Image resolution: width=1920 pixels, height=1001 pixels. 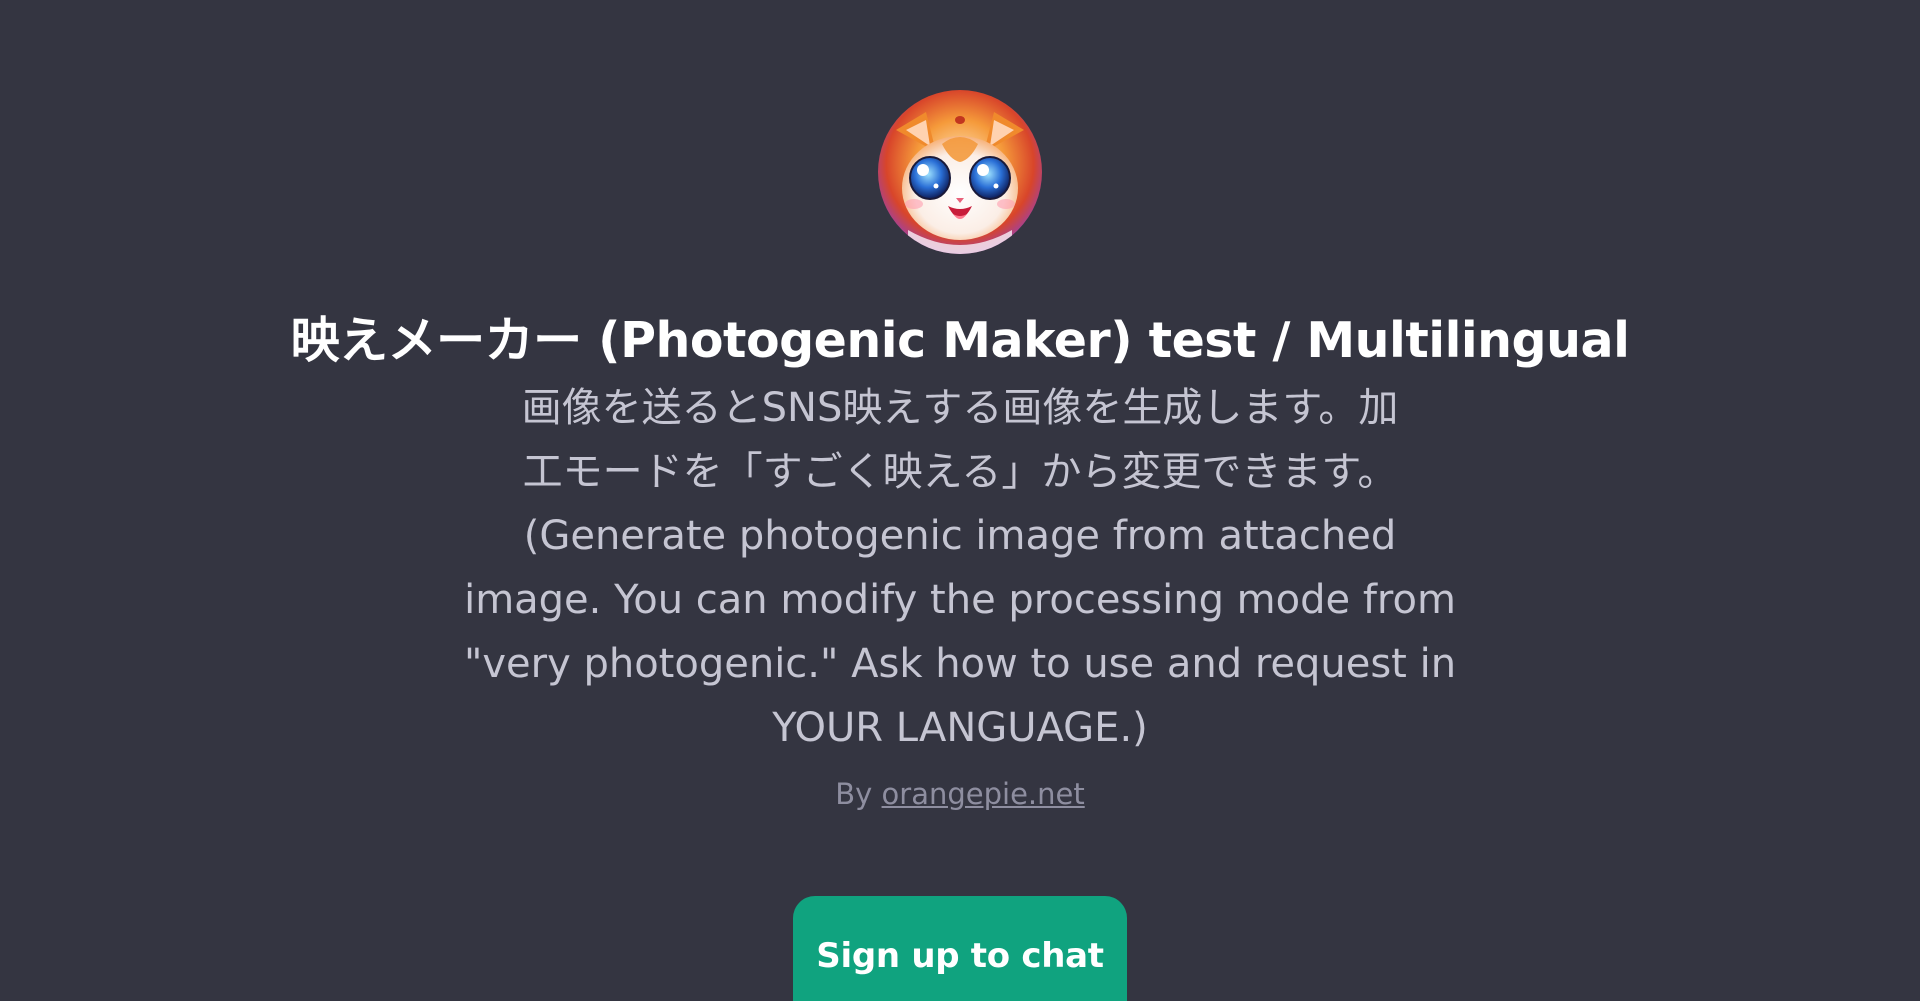 I want to click on description-line: 工モードを「すごく映える」から変更できます。, so click(x=960, y=472).